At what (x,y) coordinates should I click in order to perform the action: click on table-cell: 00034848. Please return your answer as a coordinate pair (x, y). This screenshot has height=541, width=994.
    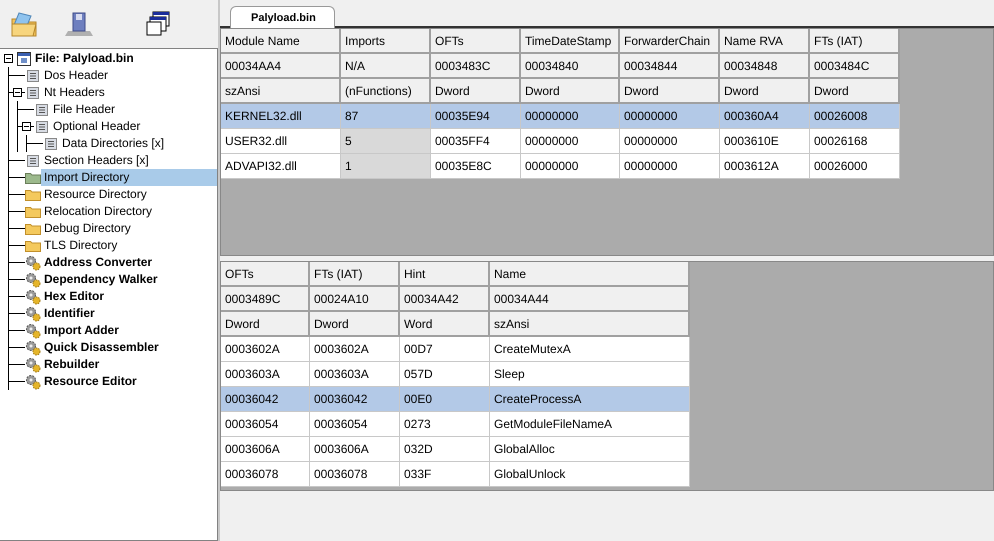
    Looking at the image, I should click on (765, 66).